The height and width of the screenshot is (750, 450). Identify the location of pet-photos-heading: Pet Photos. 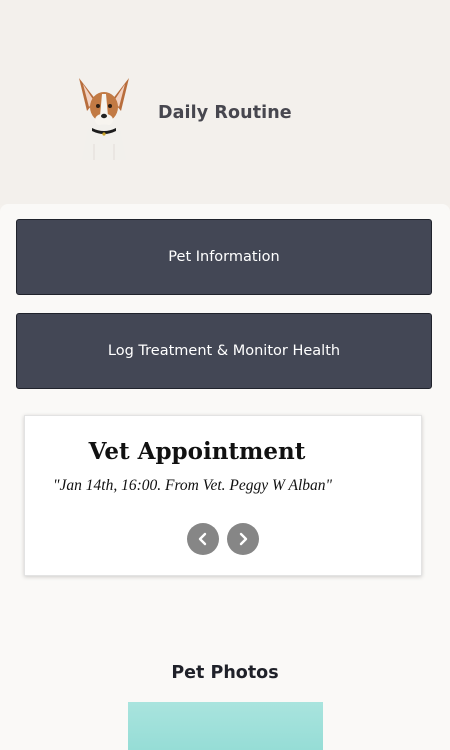
(225, 673).